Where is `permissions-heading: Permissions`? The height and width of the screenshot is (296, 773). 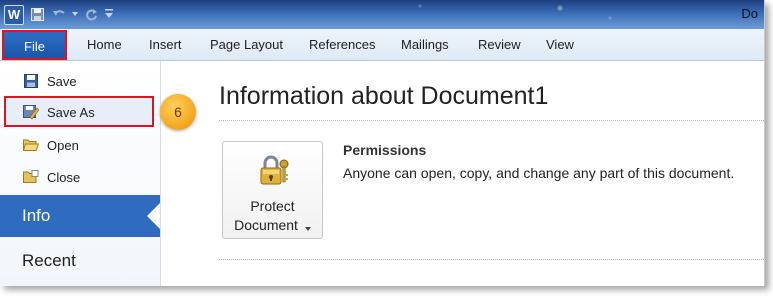
permissions-heading: Permissions is located at coordinates (385, 150).